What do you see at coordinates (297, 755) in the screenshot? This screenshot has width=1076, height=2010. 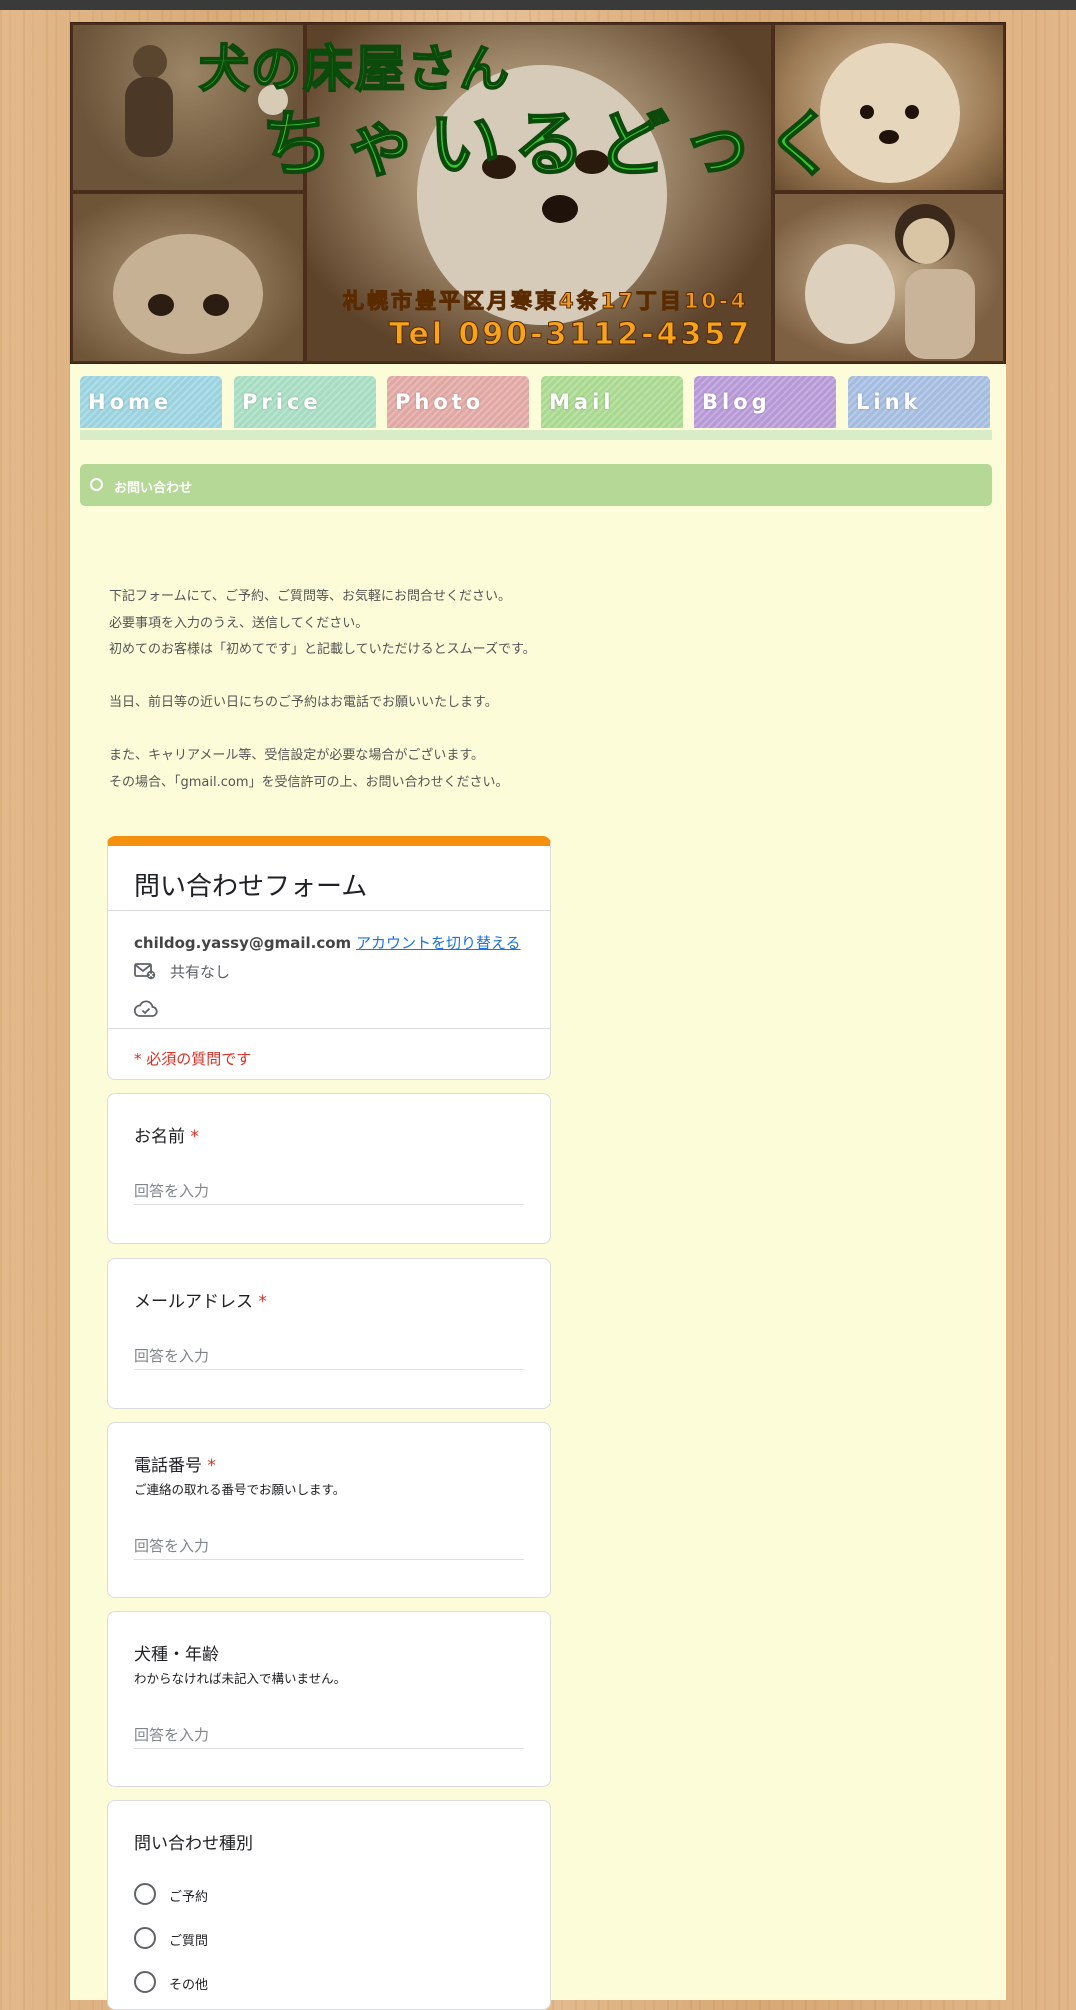 I see `intro-line: また、キャリアメール等、受信設定が必要な場合がございます。` at bounding box center [297, 755].